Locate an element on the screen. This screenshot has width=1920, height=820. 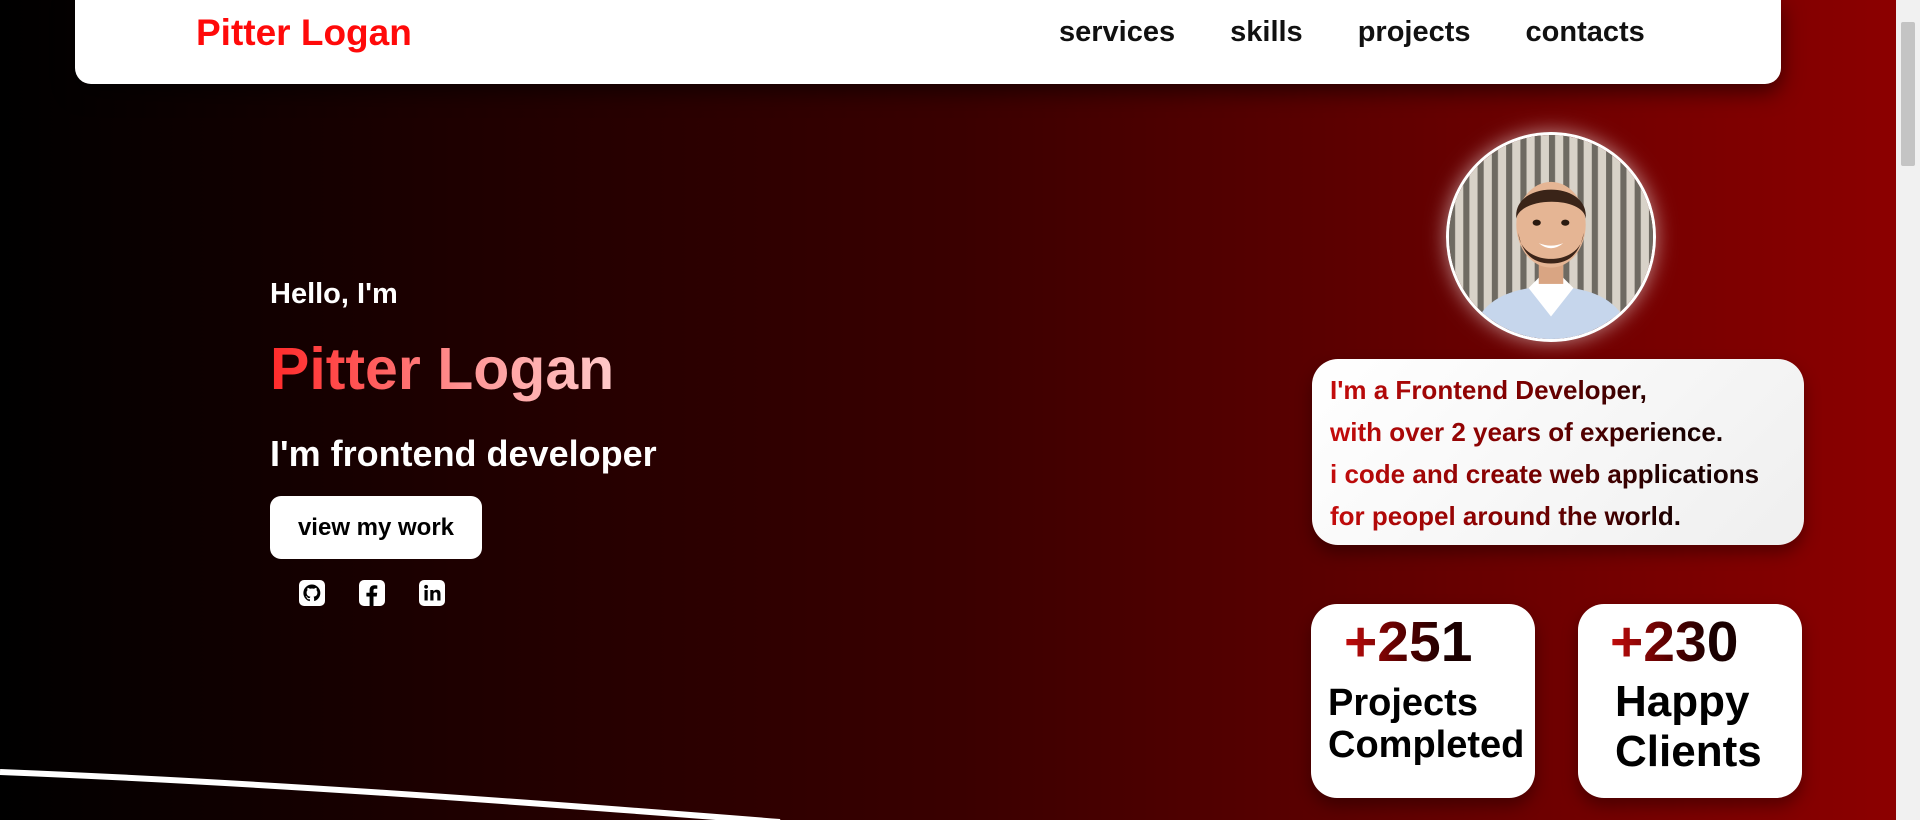
nav-link-services: services is located at coordinates (1117, 32).